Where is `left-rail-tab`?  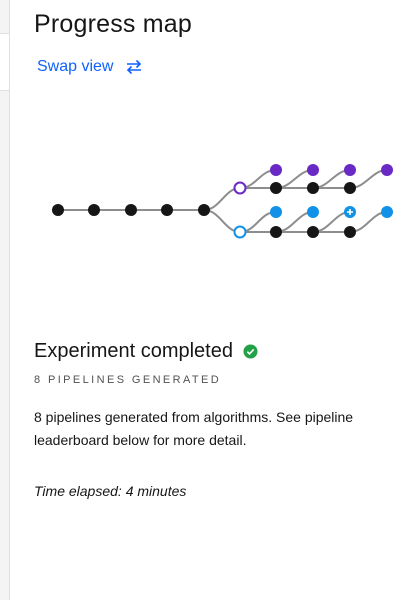
left-rail-tab is located at coordinates (4, 62).